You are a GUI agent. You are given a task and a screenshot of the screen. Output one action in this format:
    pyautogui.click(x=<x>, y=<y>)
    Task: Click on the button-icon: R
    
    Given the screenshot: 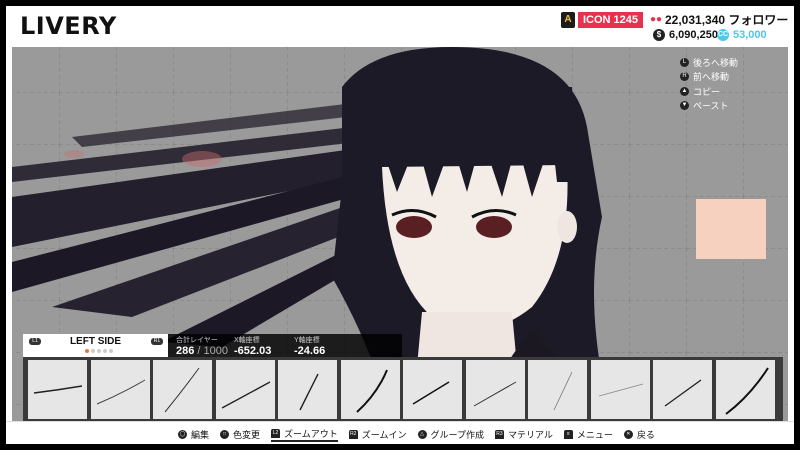 What is the action you would take?
    pyautogui.click(x=684, y=76)
    